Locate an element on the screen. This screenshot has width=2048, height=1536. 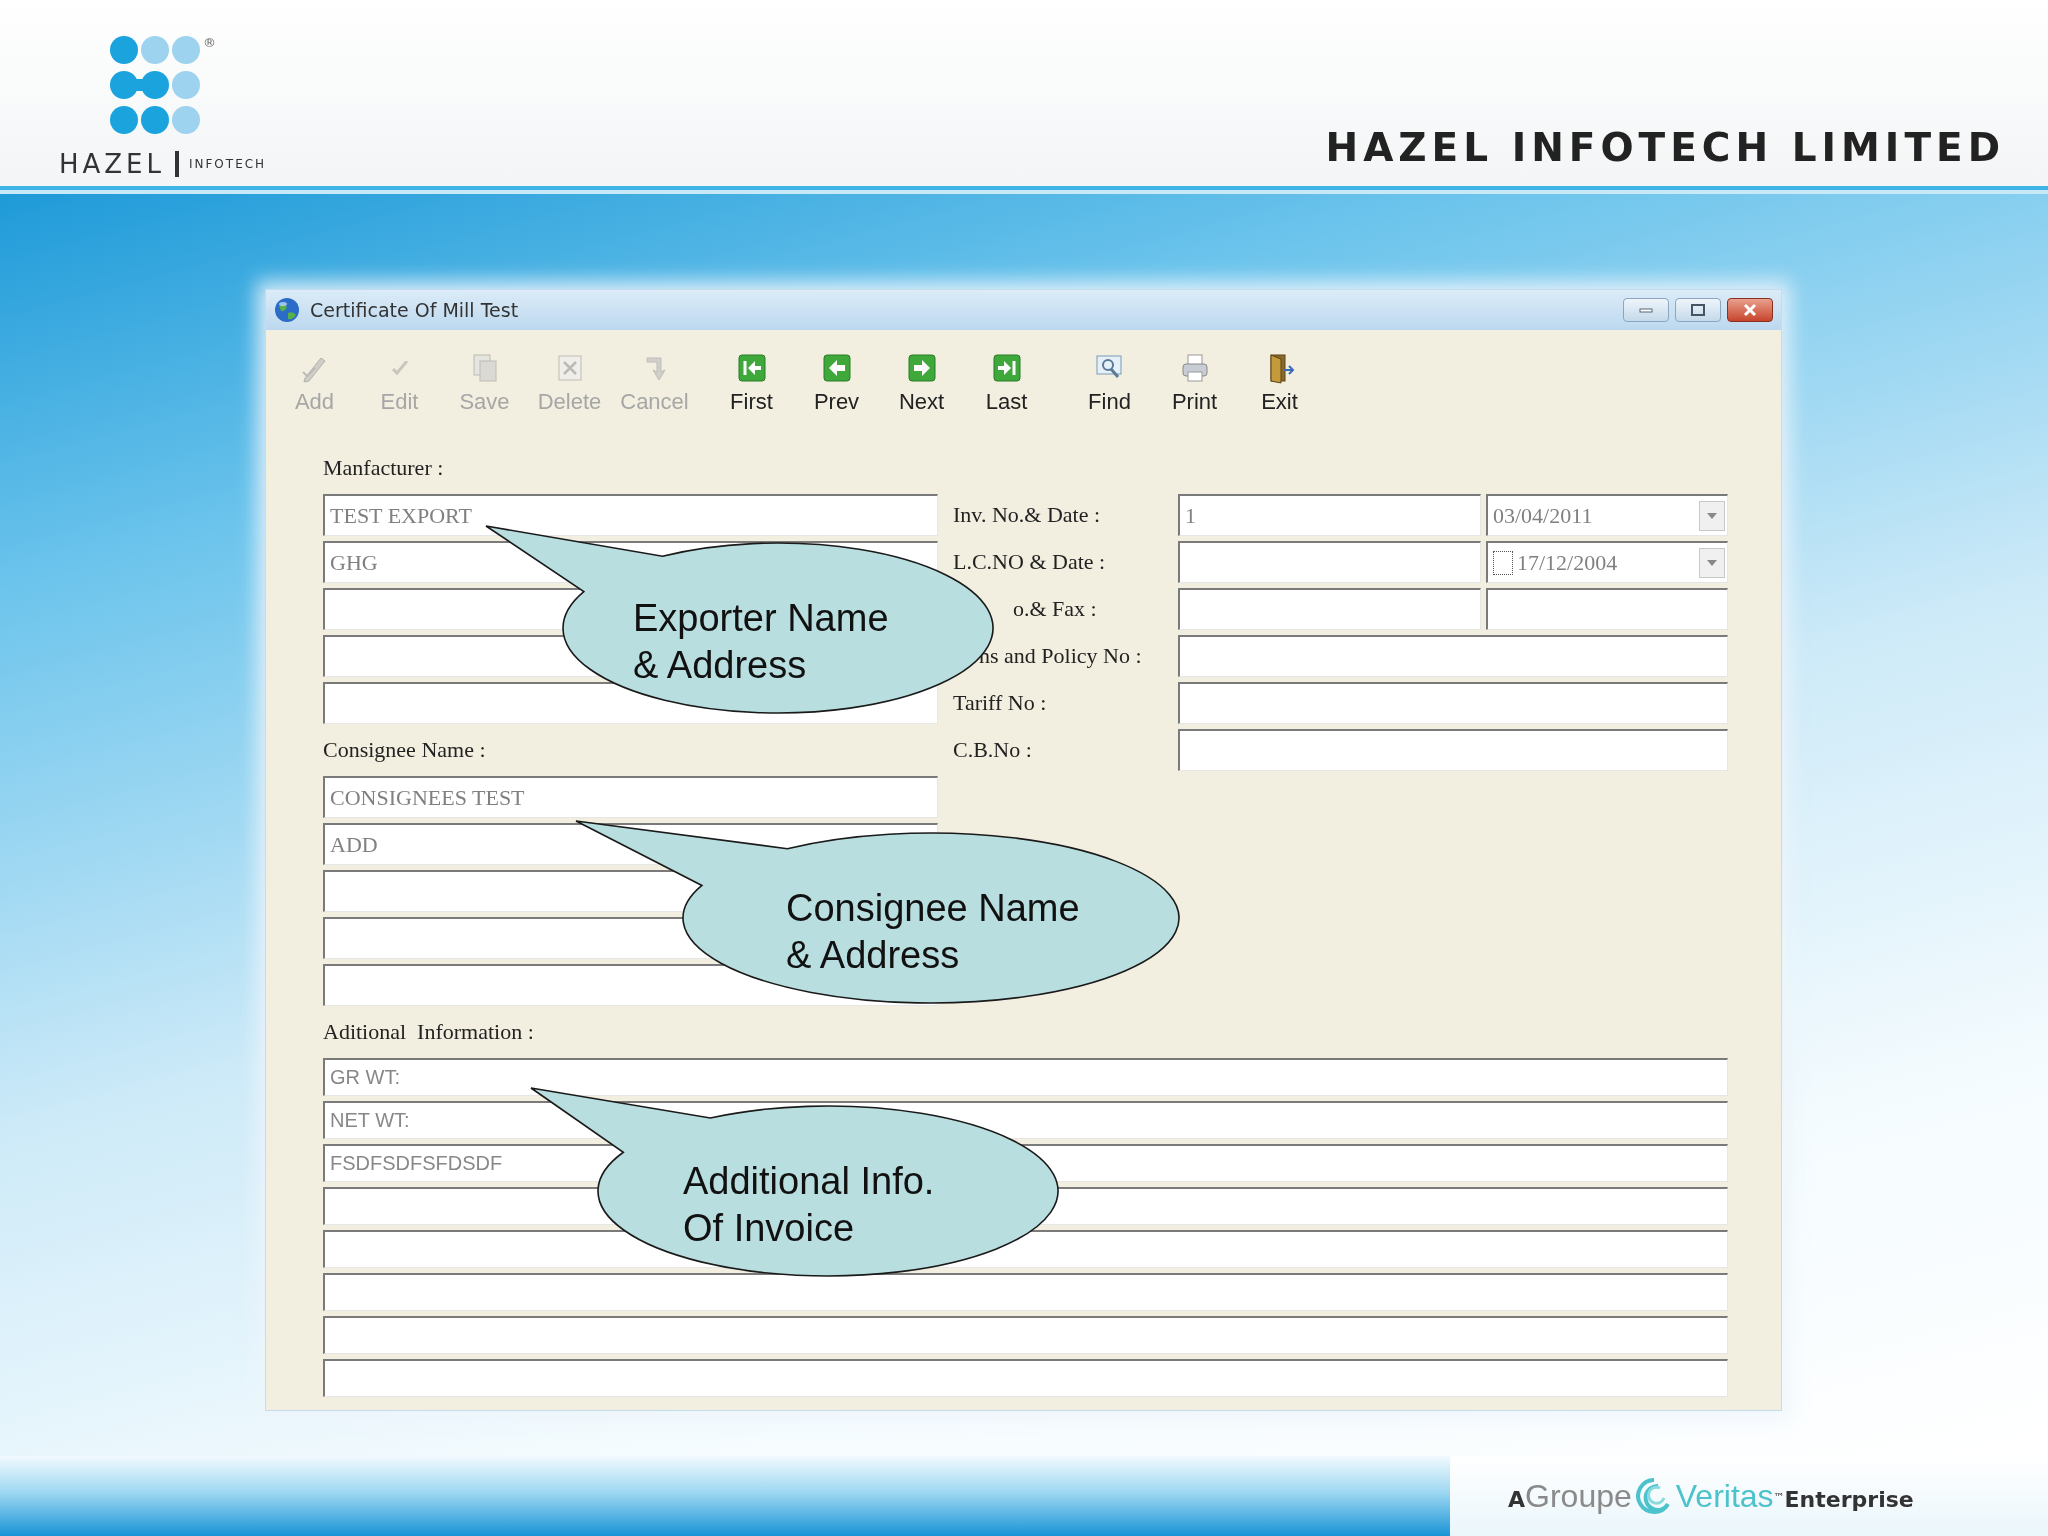
tagline-text: AGroupe is located at coordinates (1570, 1496).